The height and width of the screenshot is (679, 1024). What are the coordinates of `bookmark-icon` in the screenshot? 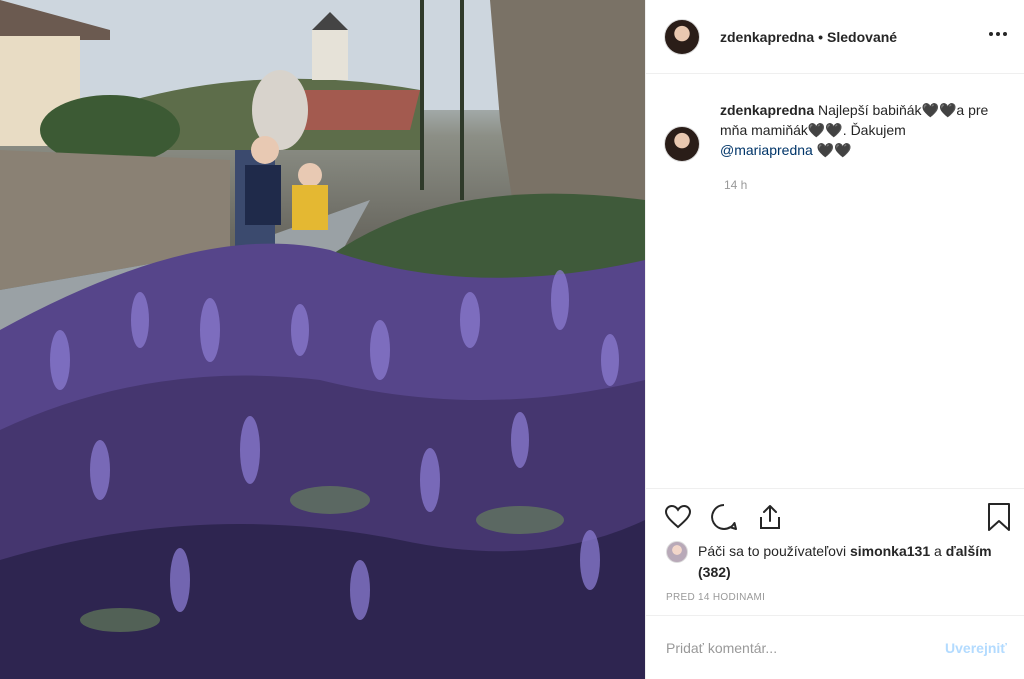 It's located at (999, 517).